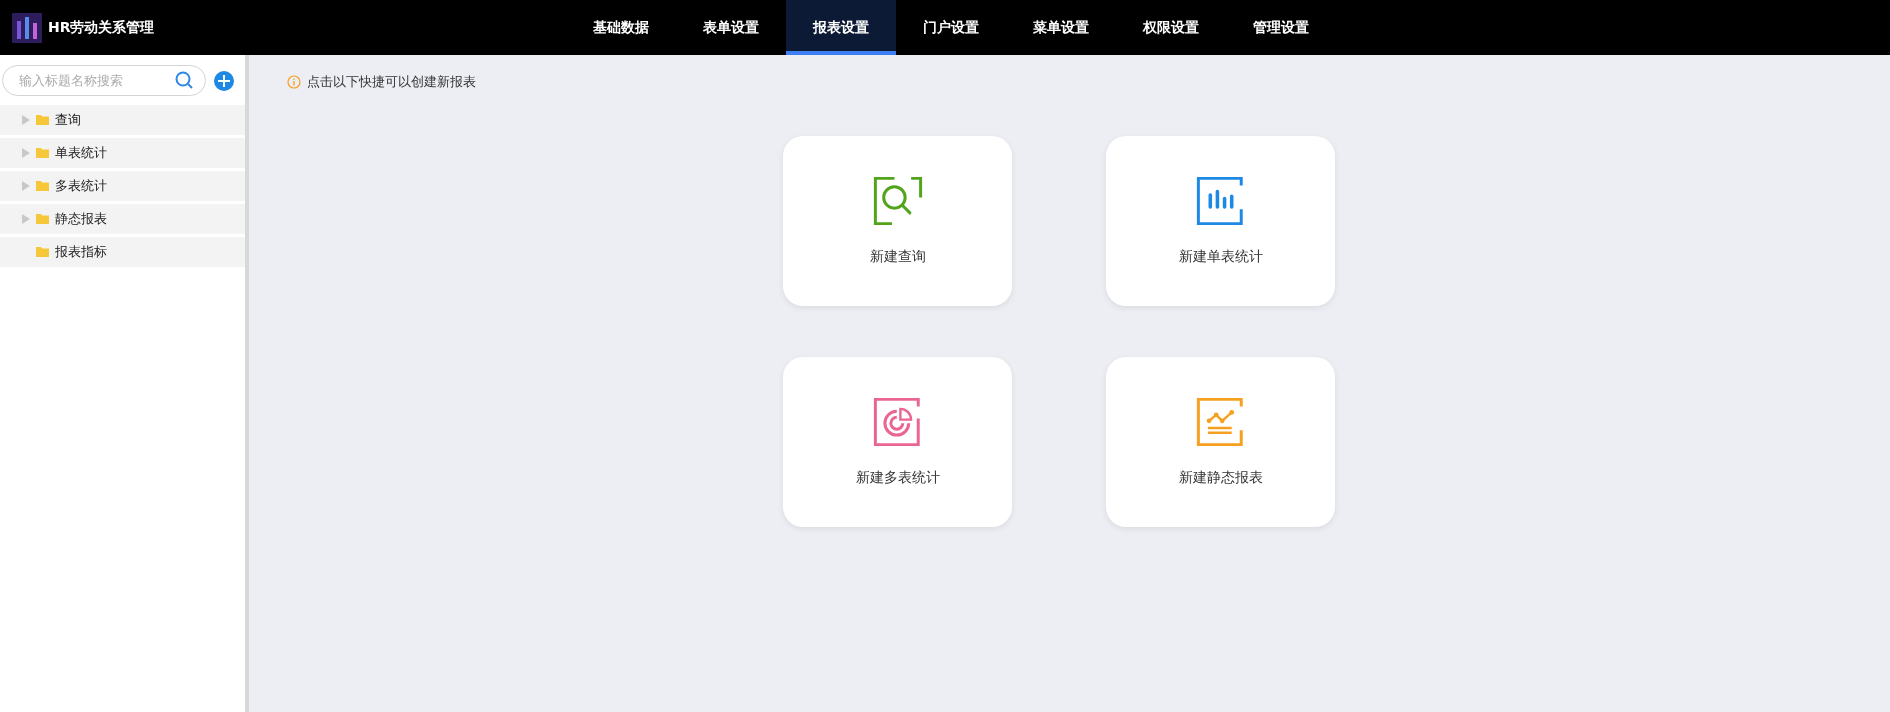  What do you see at coordinates (1220, 257) in the screenshot?
I see `card-label: 新建单表统计` at bounding box center [1220, 257].